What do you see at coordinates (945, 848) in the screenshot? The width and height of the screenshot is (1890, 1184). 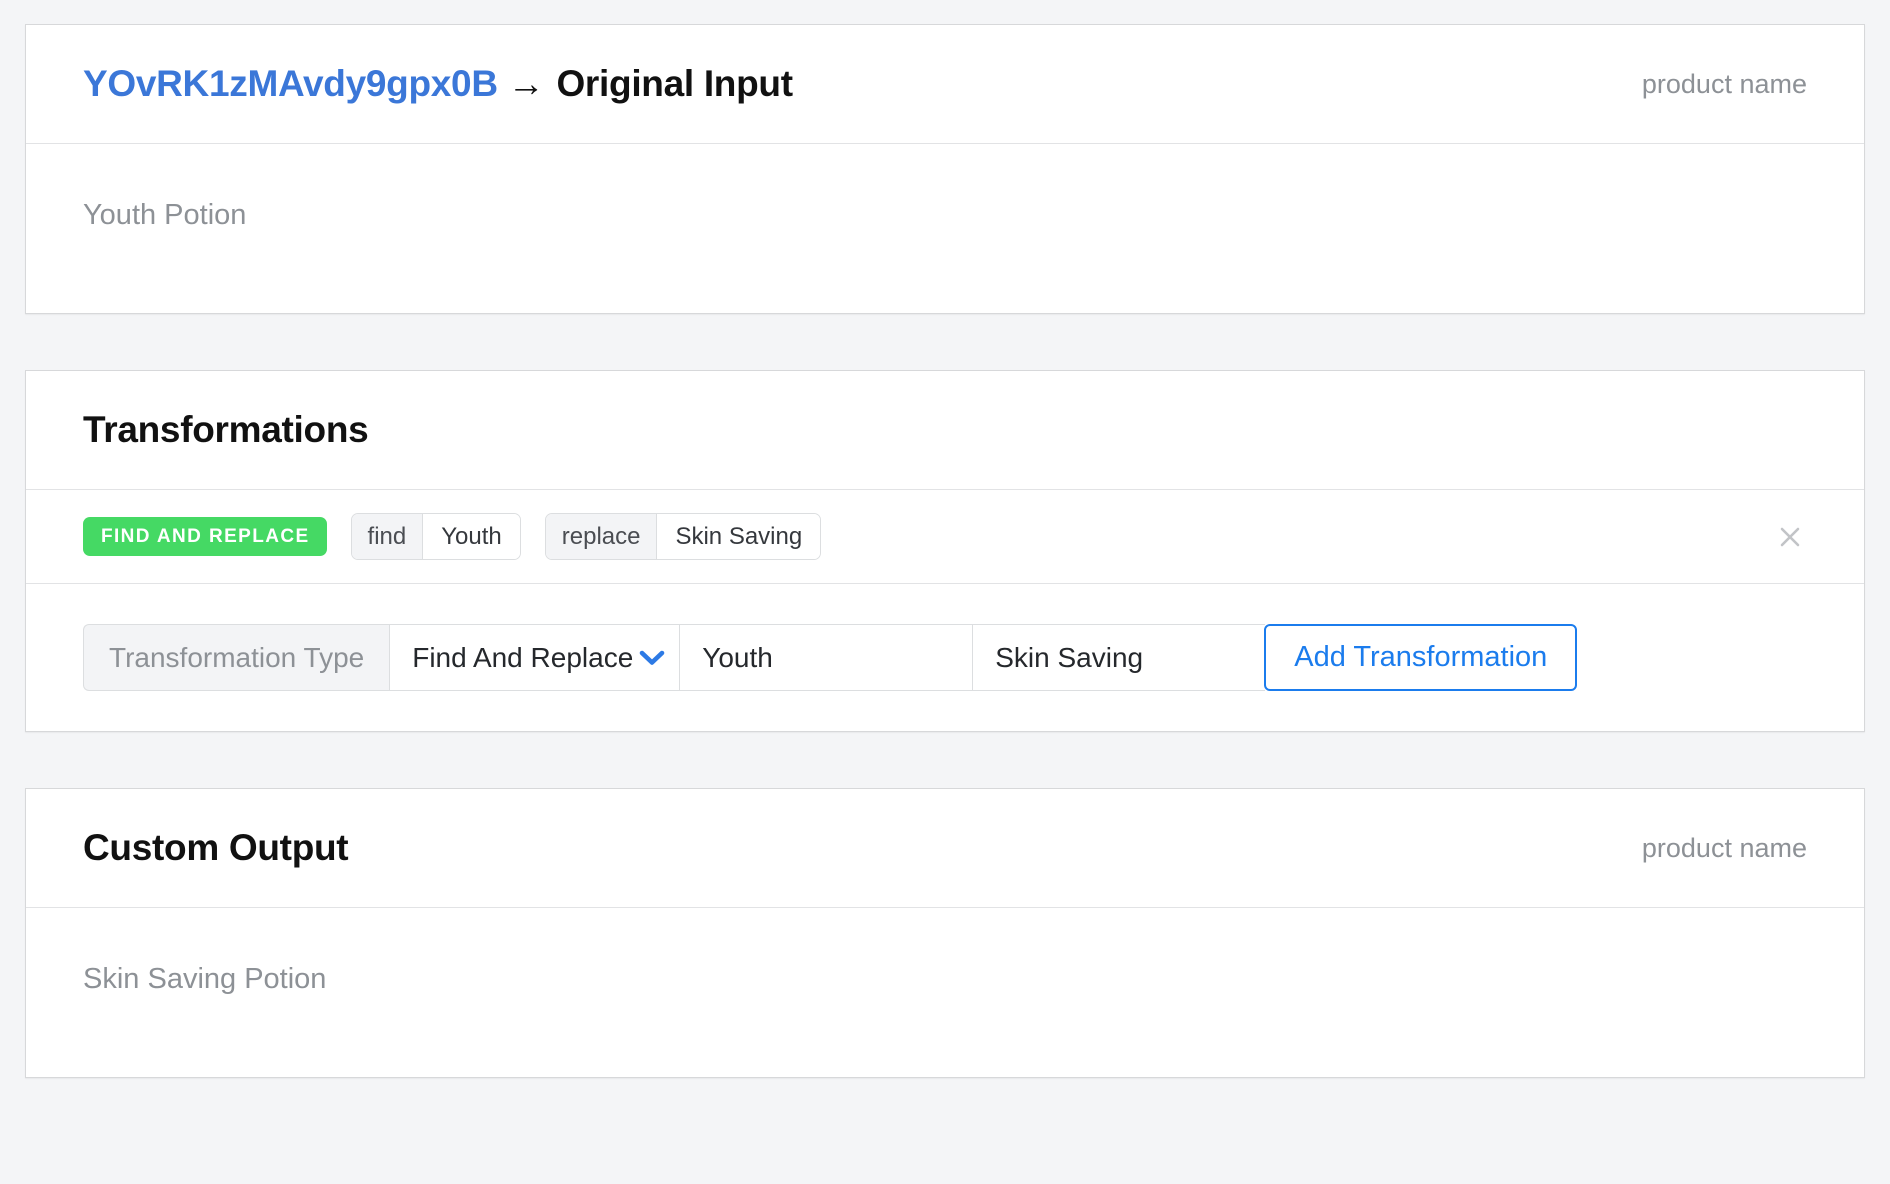 I see `custom-output-header: Custom Output product name` at bounding box center [945, 848].